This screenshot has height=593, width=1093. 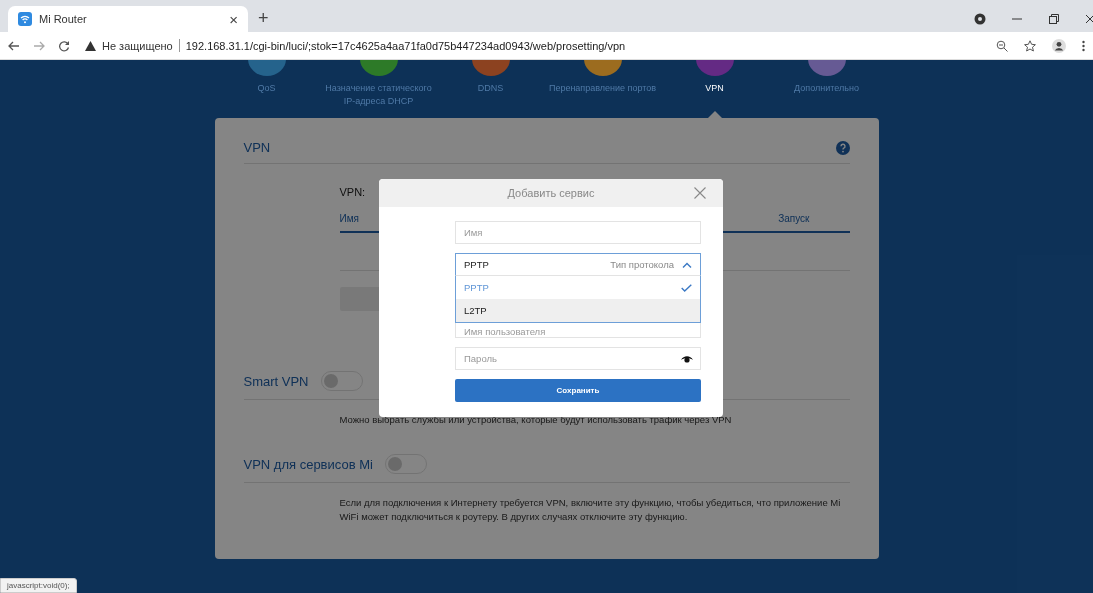 What do you see at coordinates (14, 45) in the screenshot?
I see `back-arrow-icon` at bounding box center [14, 45].